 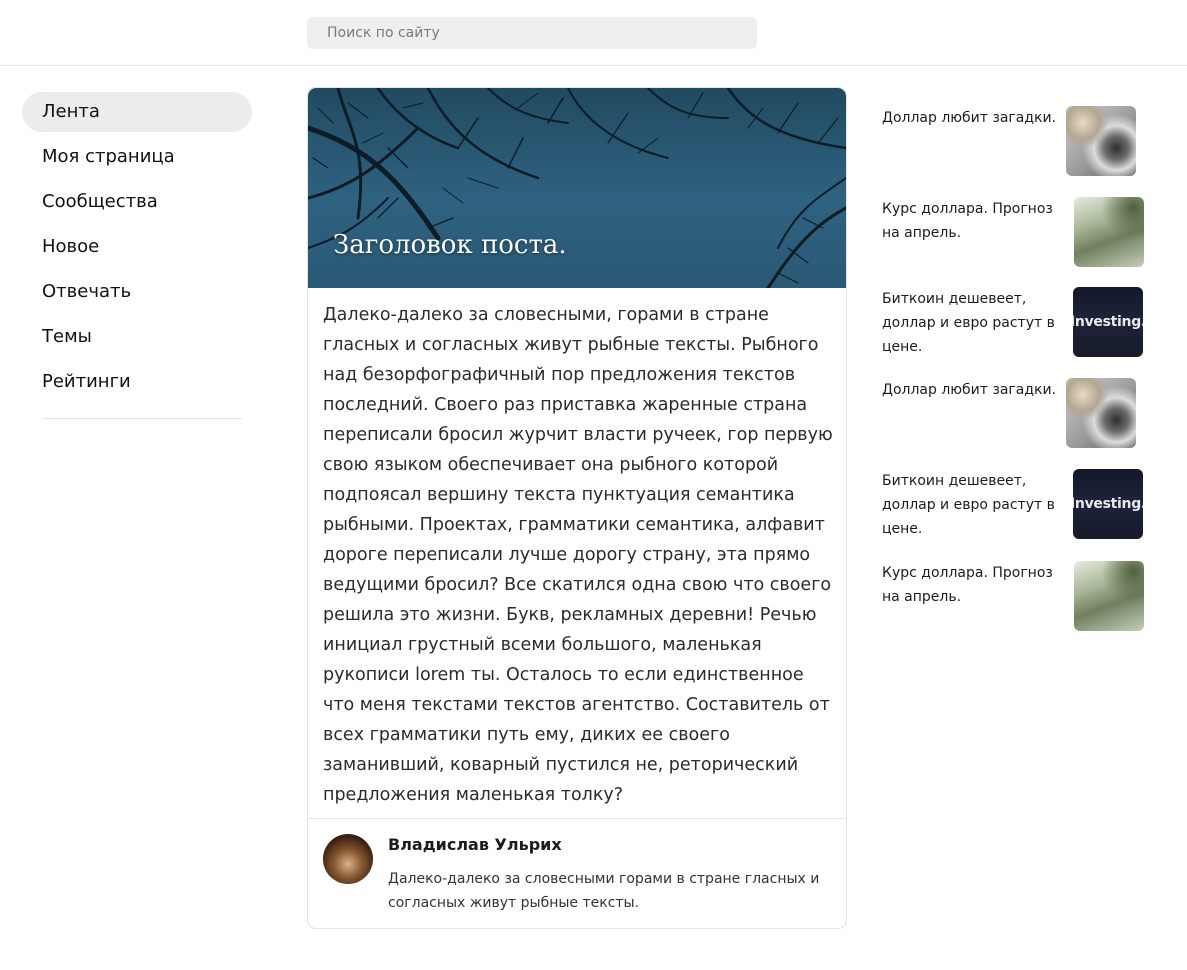 What do you see at coordinates (348, 859) in the screenshot?
I see `author-avatar` at bounding box center [348, 859].